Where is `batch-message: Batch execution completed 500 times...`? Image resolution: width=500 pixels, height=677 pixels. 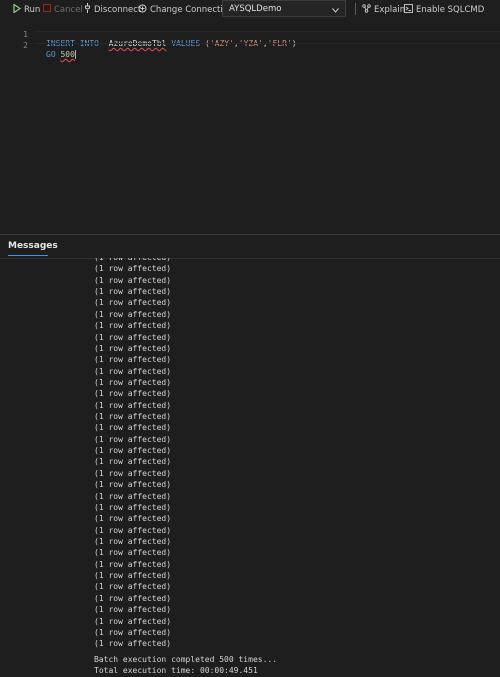 batch-message: Batch execution completed 500 times... is located at coordinates (186, 659).